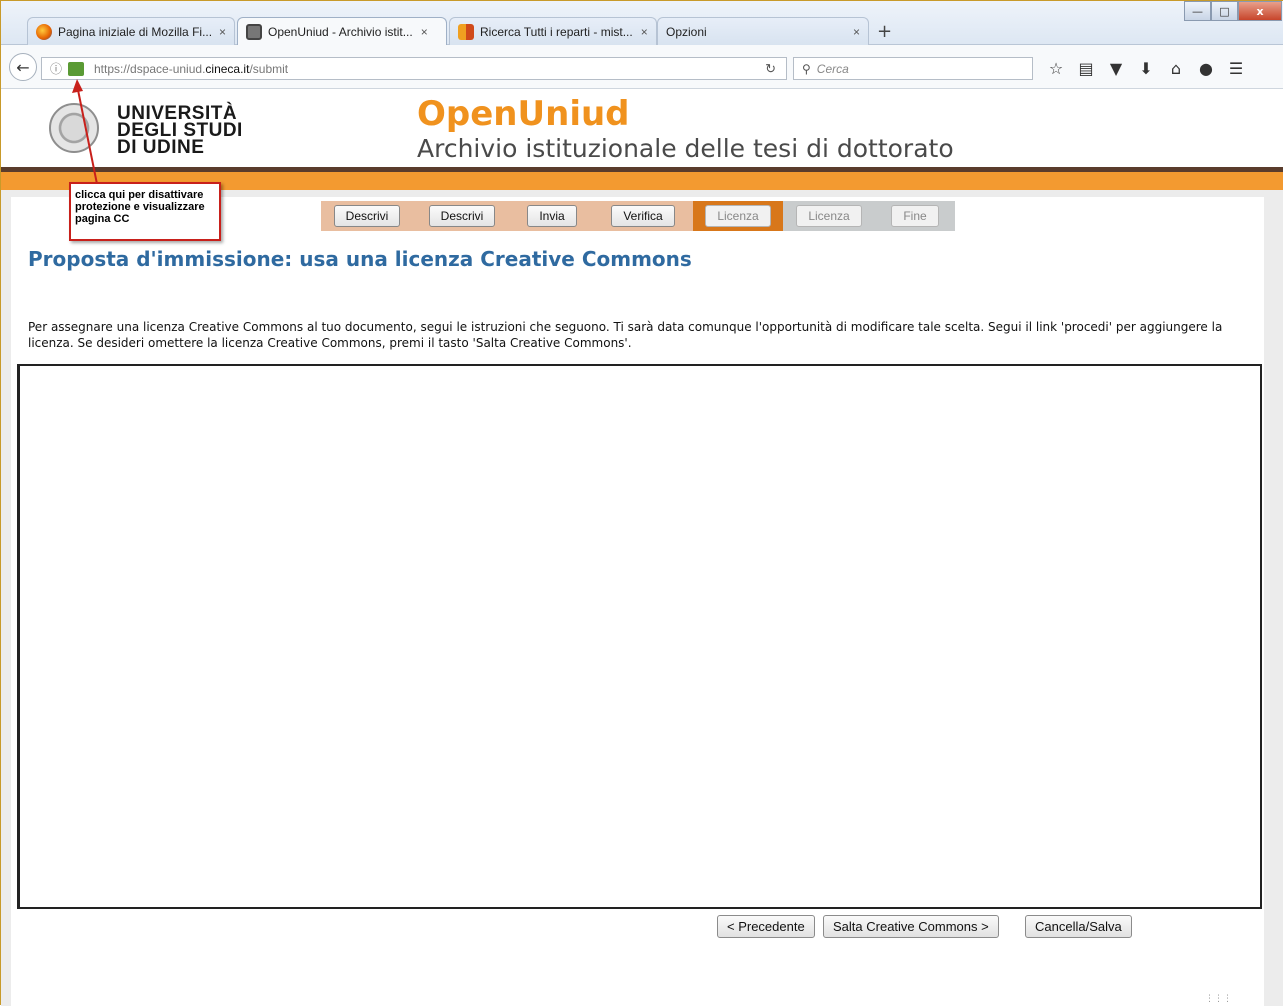 This screenshot has height=1006, width=1283. I want to click on progress-step-license: Licenza, so click(829, 216).